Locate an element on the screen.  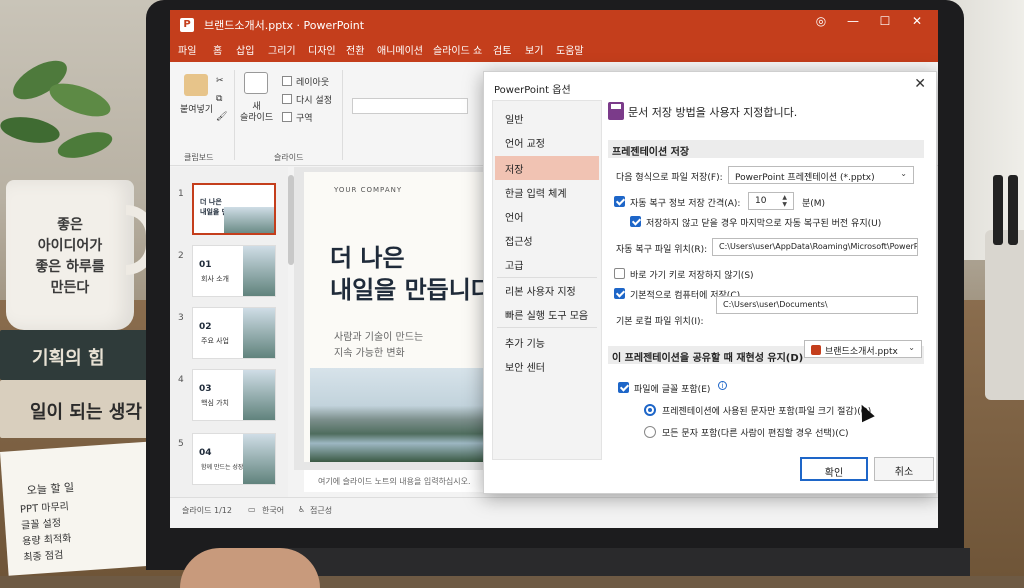
slide-landscape-image is located at coordinates (402, 415).